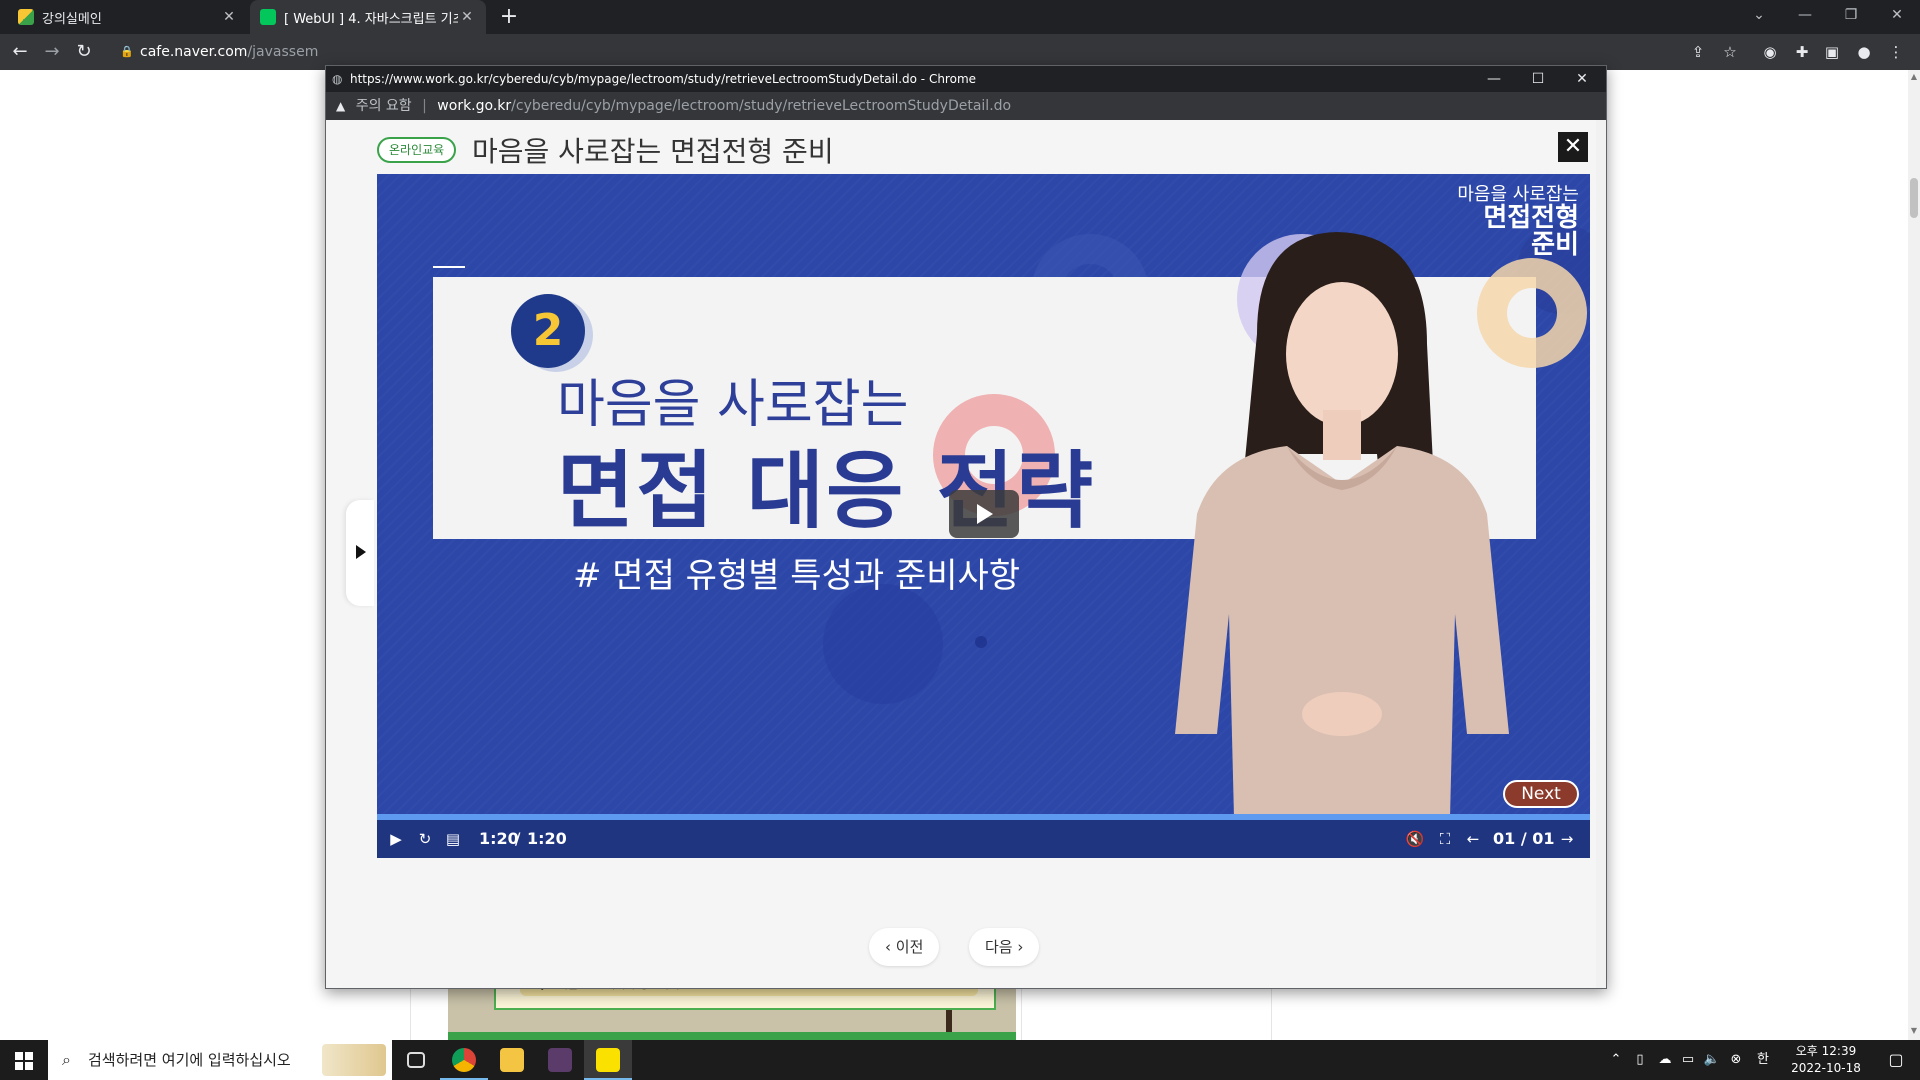 Image resolution: width=1920 pixels, height=1080 pixels. Describe the element at coordinates (499, 838) in the screenshot. I see `current-time: 1:20` at that location.